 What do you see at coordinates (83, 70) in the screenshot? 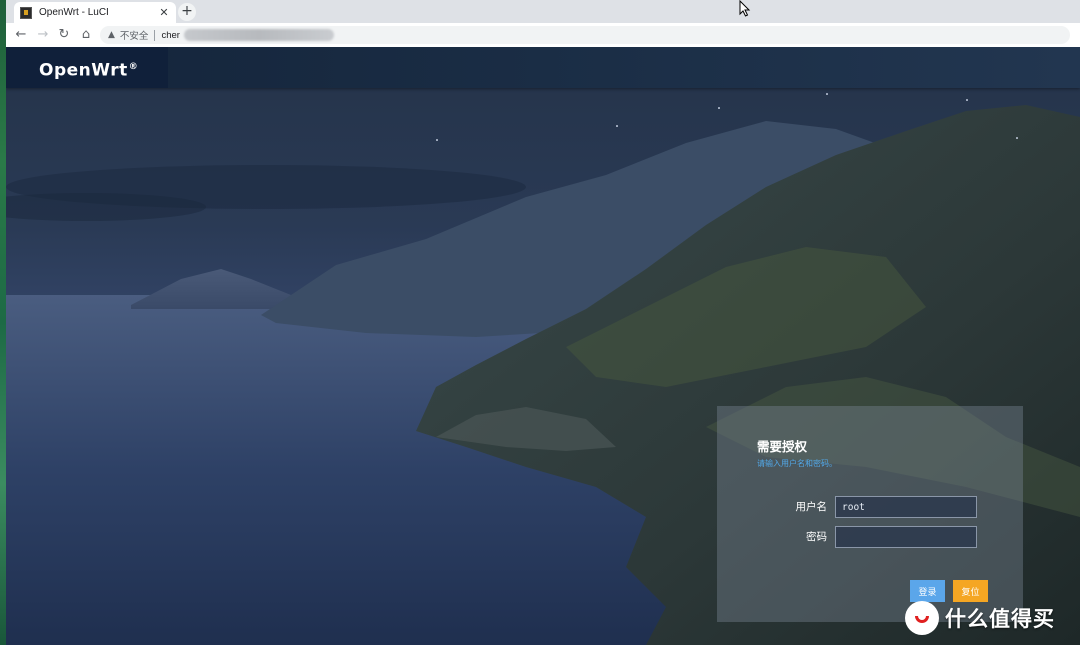
I see `brand-name: OpenWrt` at bounding box center [83, 70].